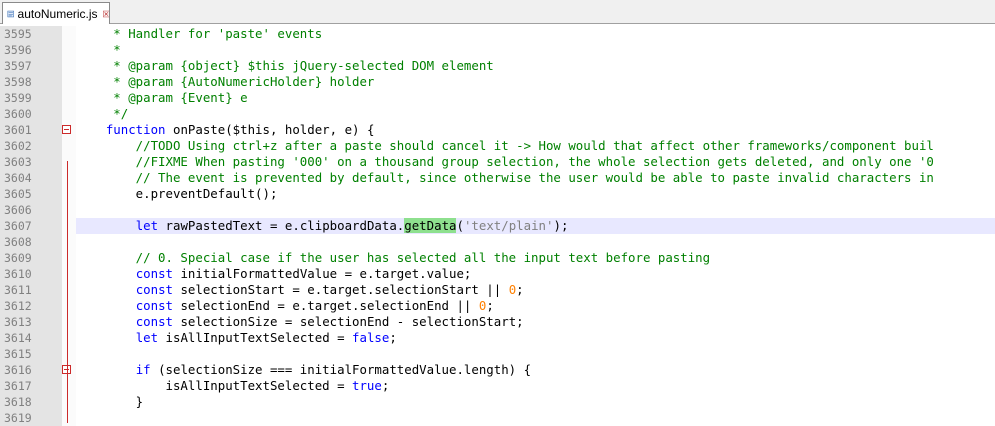 The width and height of the screenshot is (995, 426). Describe the element at coordinates (110, 401) in the screenshot. I see `code-text: }` at that location.